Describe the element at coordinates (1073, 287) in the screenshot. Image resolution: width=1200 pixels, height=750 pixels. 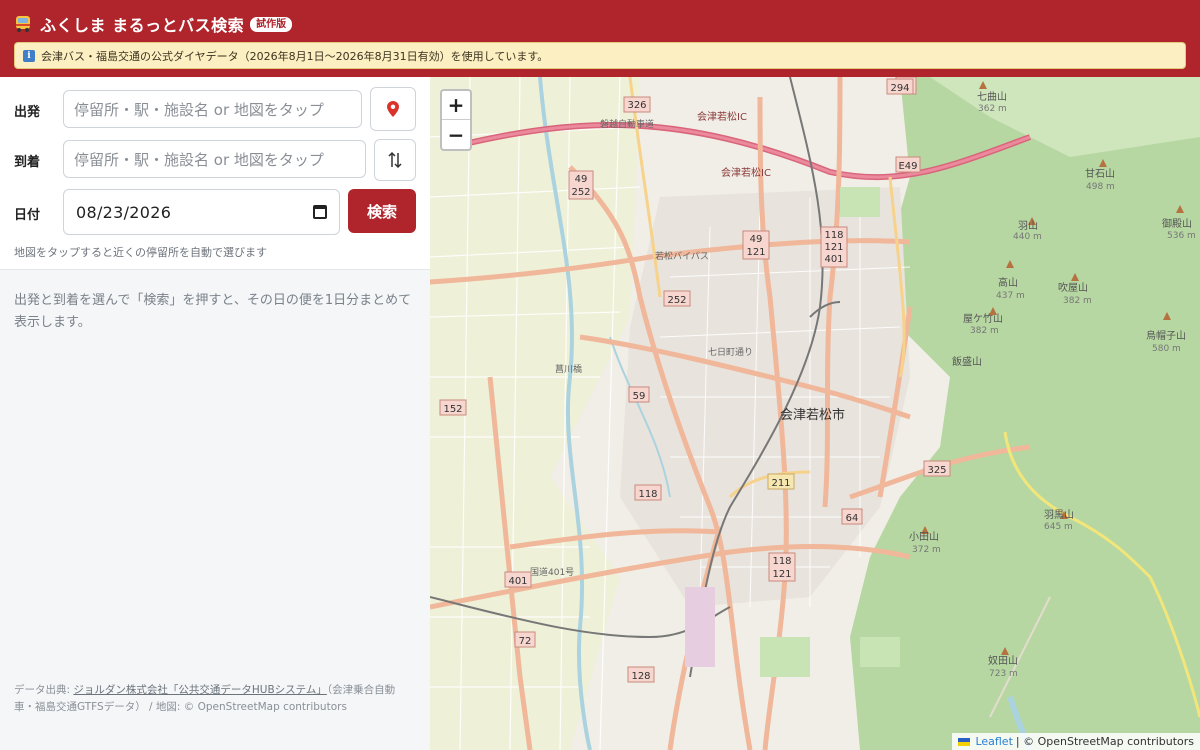
I see `map-label-mt-fukiya: 吹屋山` at that location.